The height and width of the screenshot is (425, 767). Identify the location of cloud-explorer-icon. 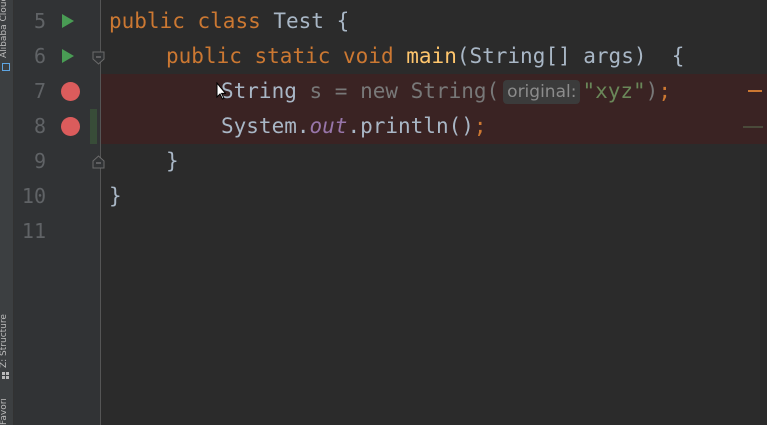
(6, 67).